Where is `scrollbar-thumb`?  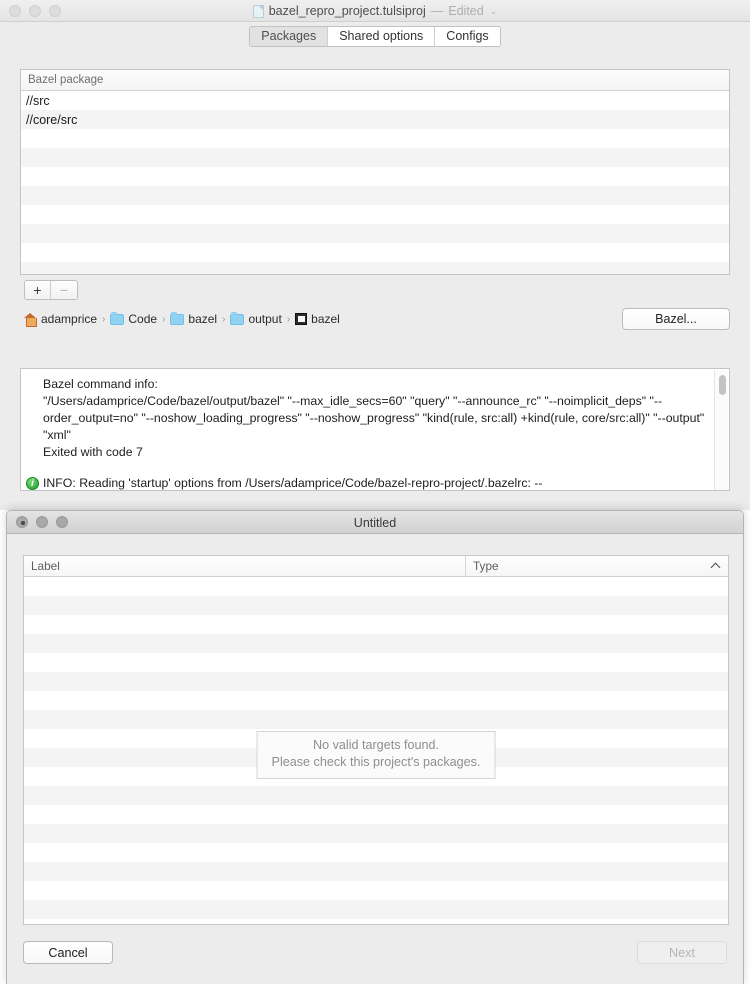 scrollbar-thumb is located at coordinates (722, 385).